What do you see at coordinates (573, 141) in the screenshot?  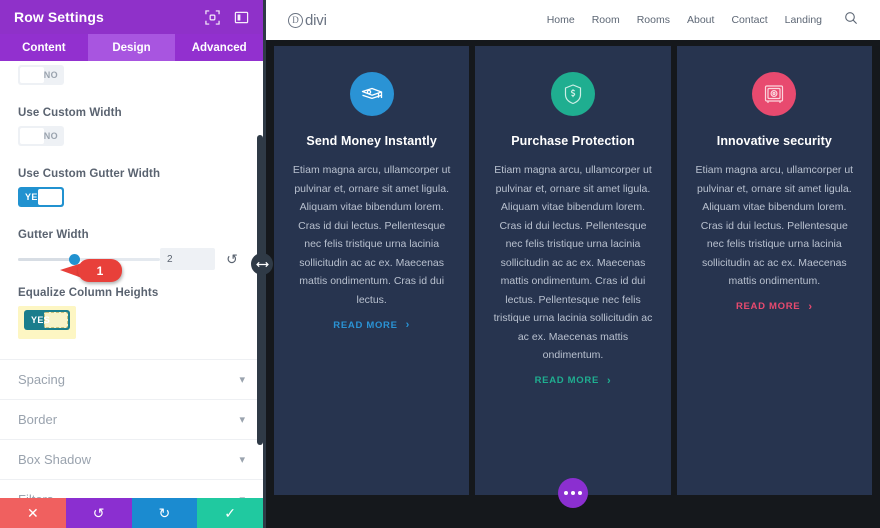 I see `column-title: Purchase Protection` at bounding box center [573, 141].